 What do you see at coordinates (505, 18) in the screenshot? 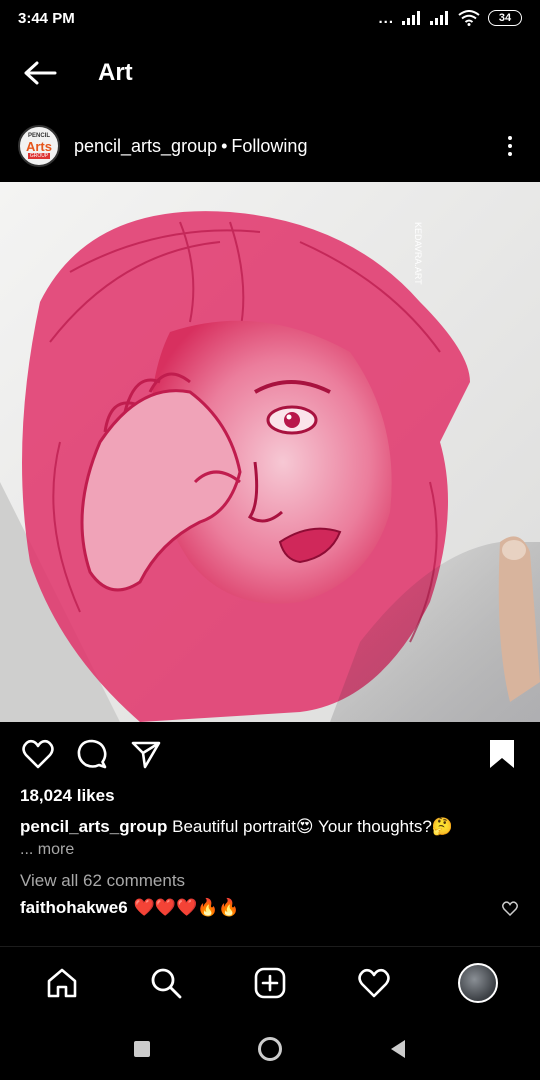
I see `battery-icon: 34` at bounding box center [505, 18].